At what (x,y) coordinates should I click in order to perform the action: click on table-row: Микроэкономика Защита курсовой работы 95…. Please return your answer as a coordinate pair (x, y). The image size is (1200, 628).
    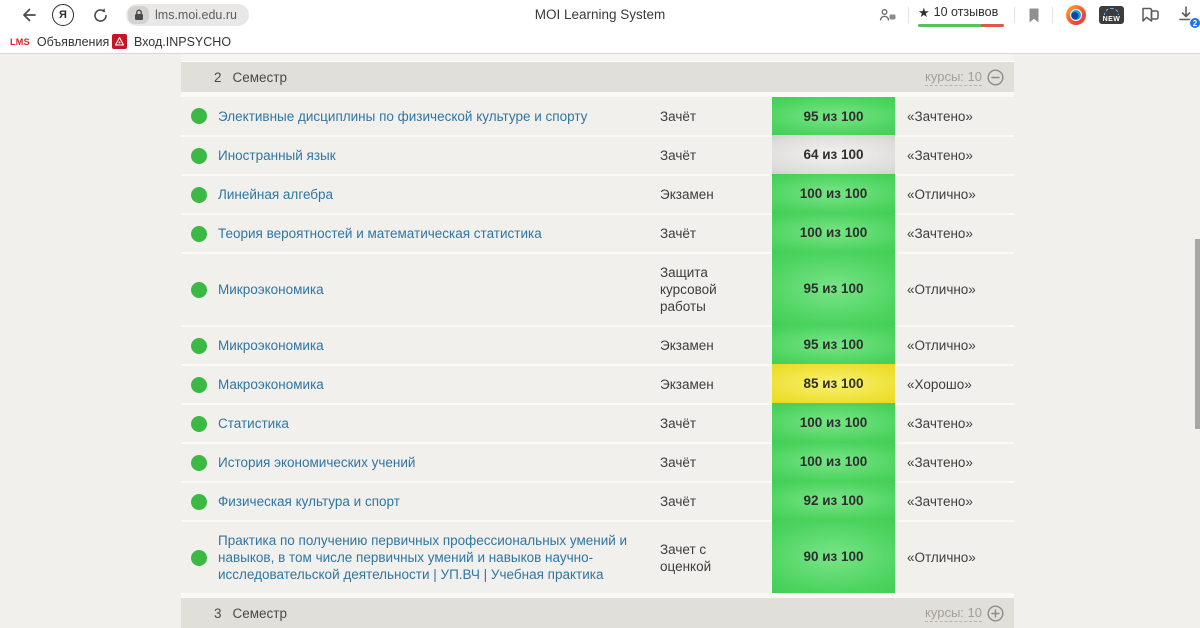
    Looking at the image, I should click on (597, 288).